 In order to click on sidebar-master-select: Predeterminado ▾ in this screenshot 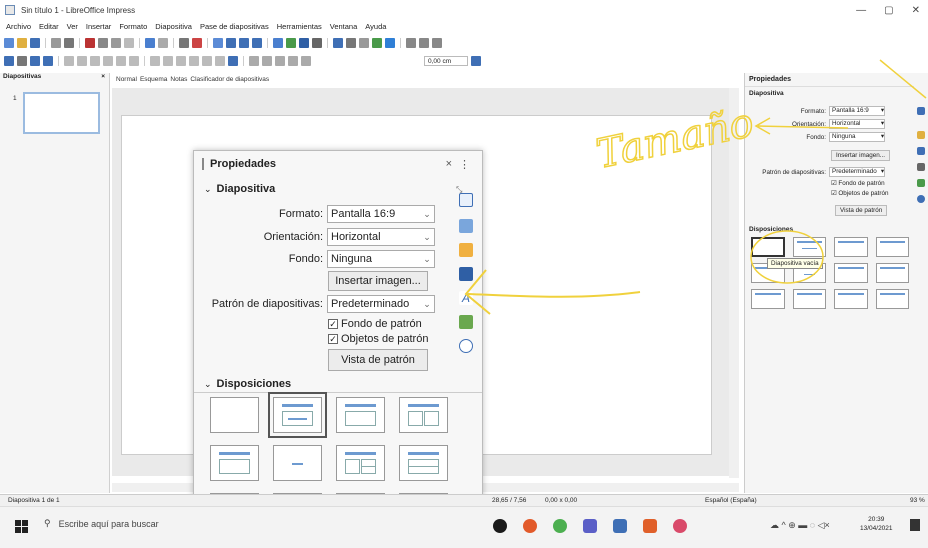, I will do `click(857, 172)`.